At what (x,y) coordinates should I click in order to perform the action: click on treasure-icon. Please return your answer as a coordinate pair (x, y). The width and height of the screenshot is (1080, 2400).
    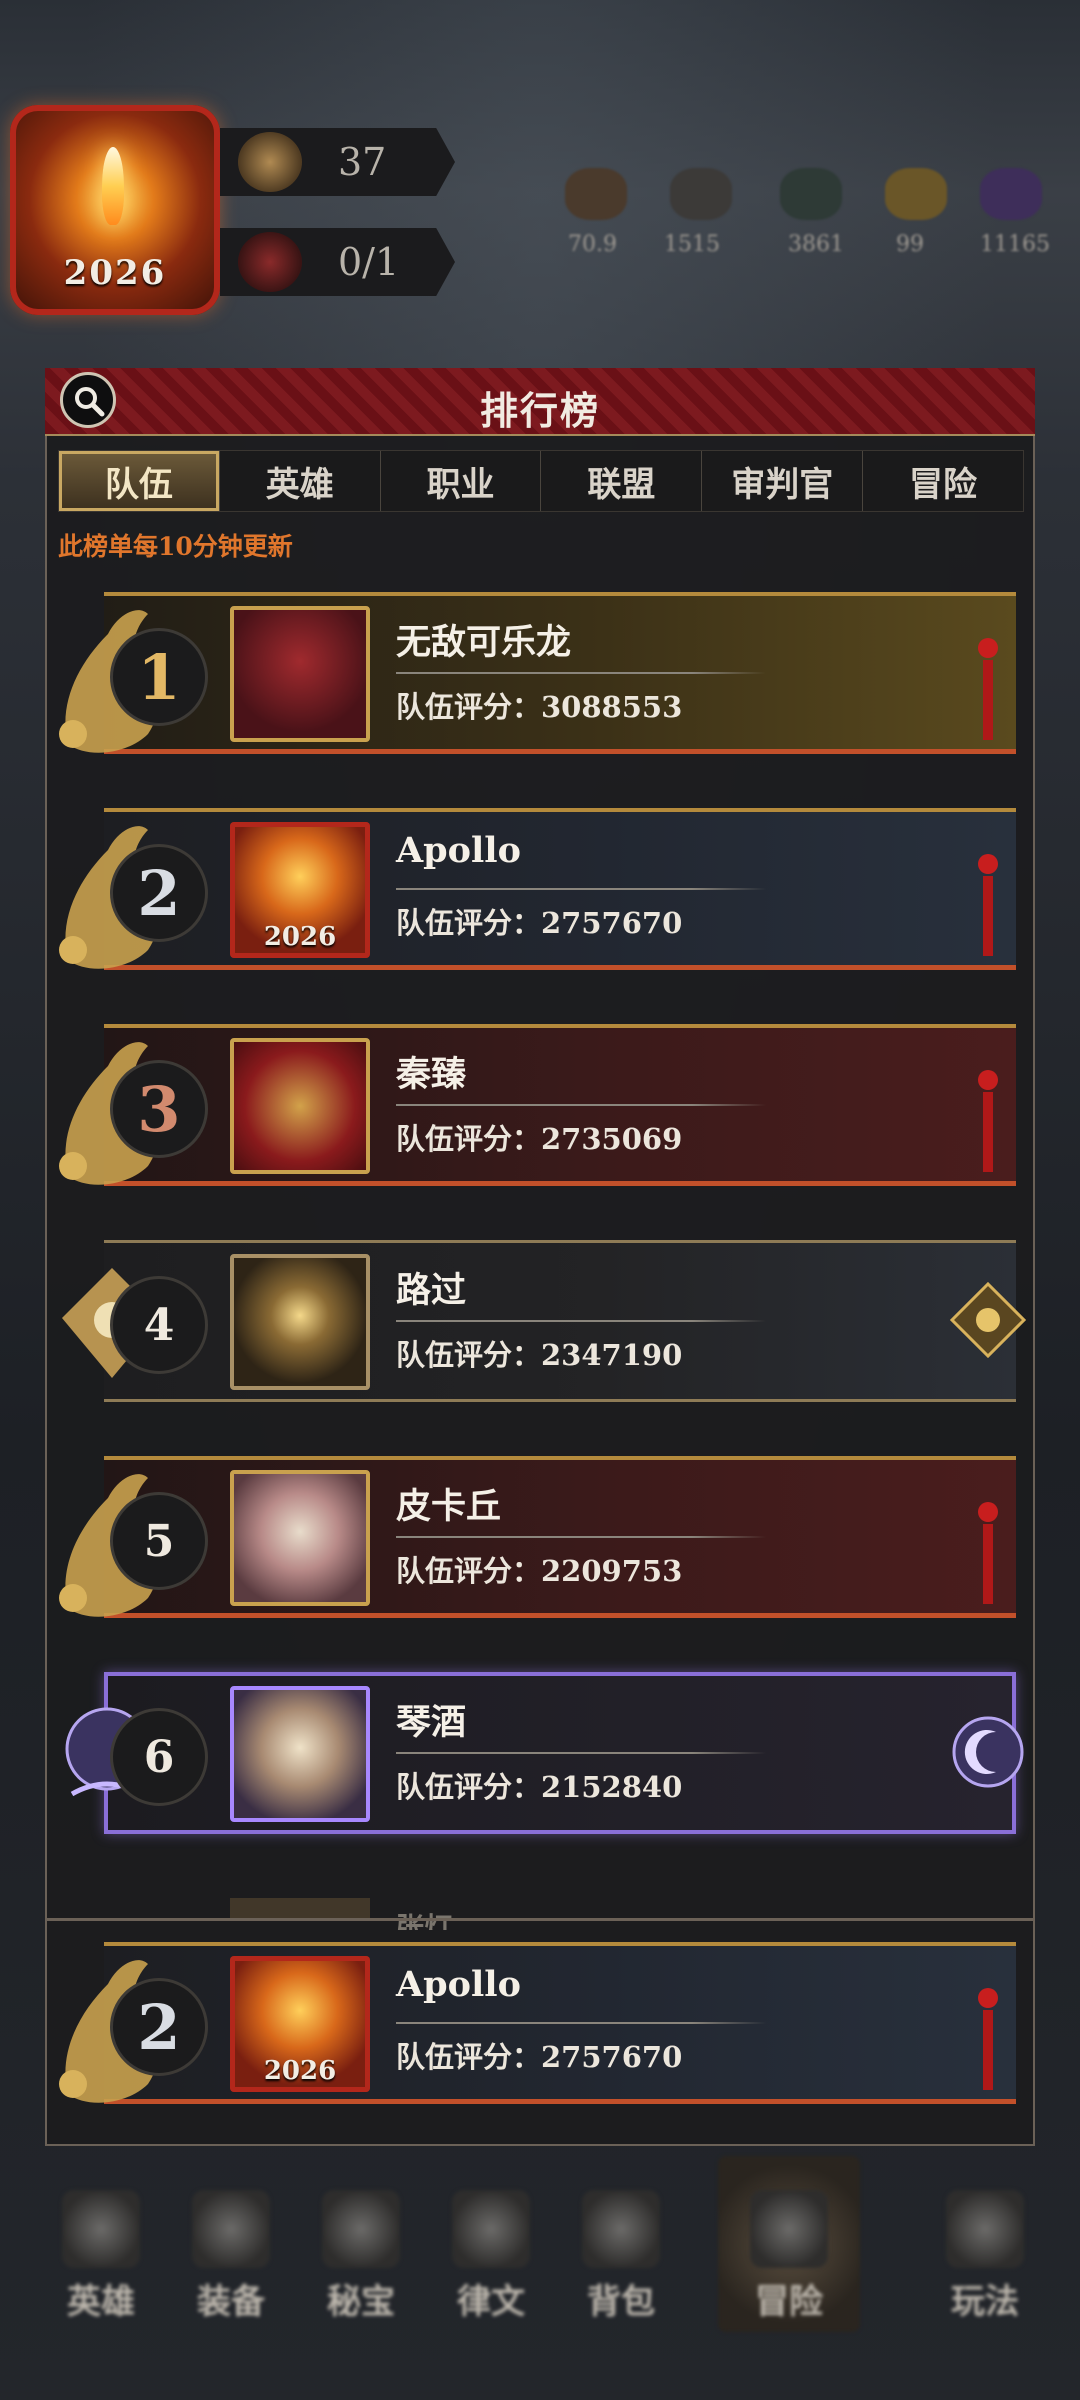
    Looking at the image, I should click on (361, 2229).